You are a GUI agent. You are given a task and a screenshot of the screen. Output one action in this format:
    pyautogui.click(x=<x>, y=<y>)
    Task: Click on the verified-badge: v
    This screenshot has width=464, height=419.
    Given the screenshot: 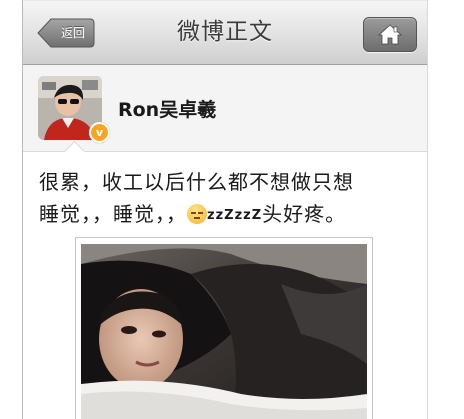 What is the action you would take?
    pyautogui.click(x=99, y=132)
    